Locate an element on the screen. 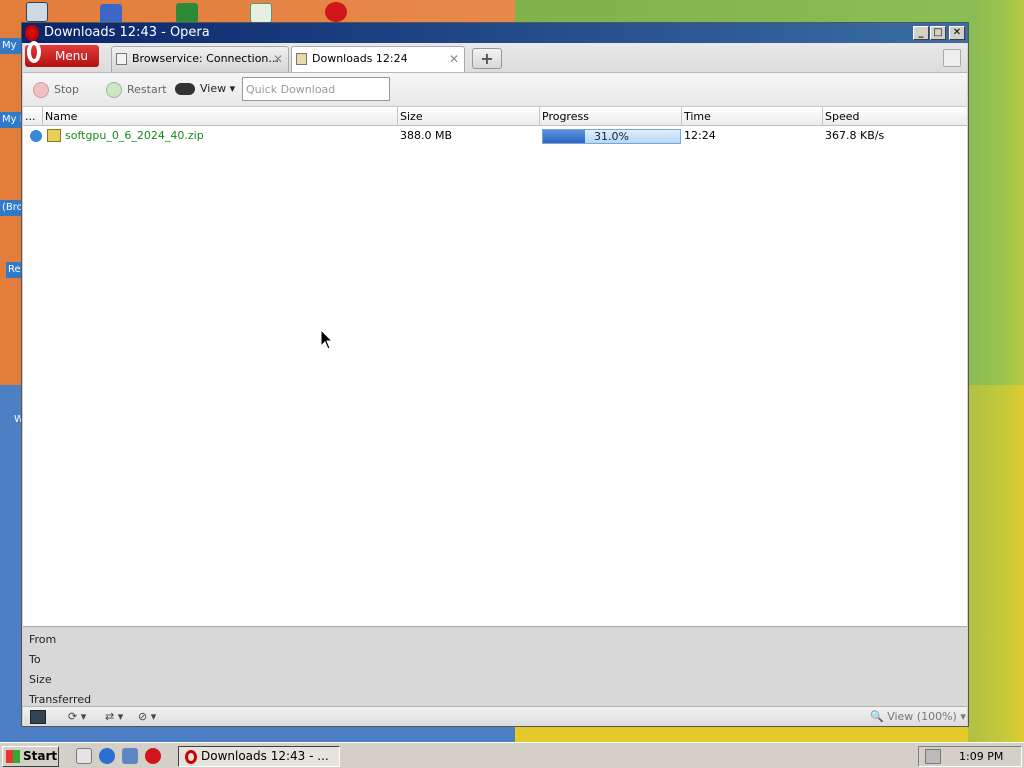 This screenshot has width=1024, height=768. download-speed: 367.8 KB/s is located at coordinates (855, 135).